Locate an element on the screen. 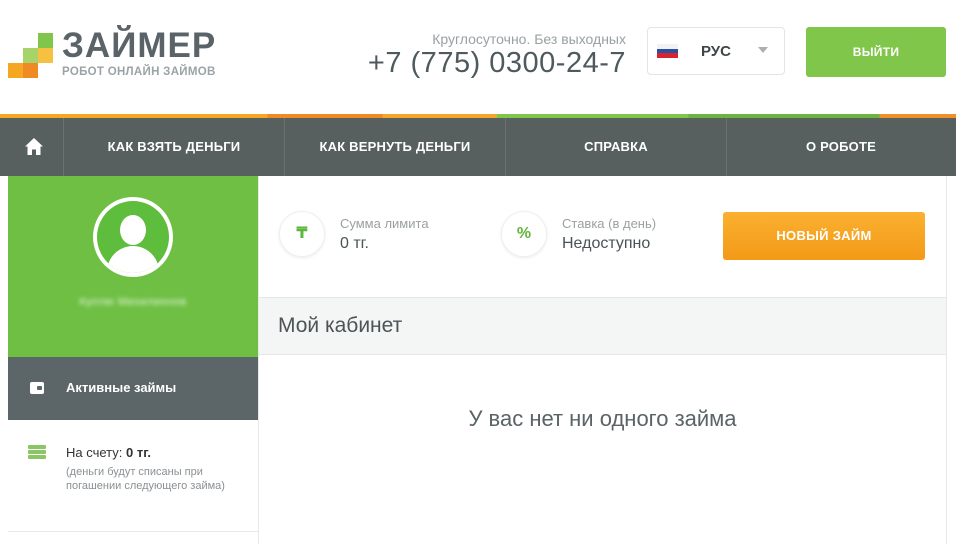 This screenshot has width=956, height=544. logo: ЗАЙМЕР РОБОТ ОНЛАЙН ЗАЙМОВ is located at coordinates (123, 56).